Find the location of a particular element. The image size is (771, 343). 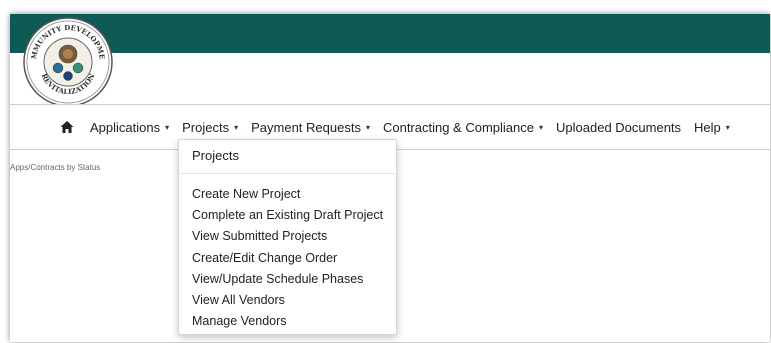

dropdown-divider is located at coordinates (287, 173).